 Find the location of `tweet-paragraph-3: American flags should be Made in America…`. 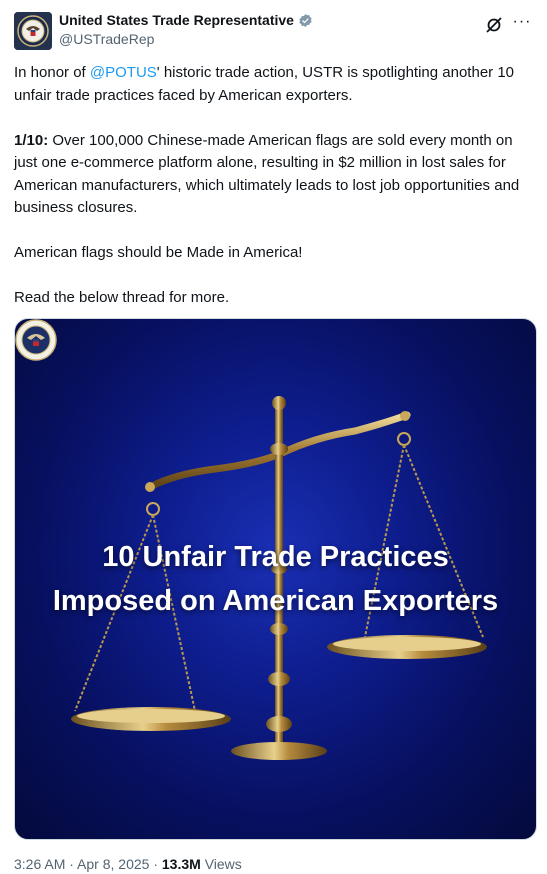

tweet-paragraph-3: American flags should be Made in America… is located at coordinates (158, 252).